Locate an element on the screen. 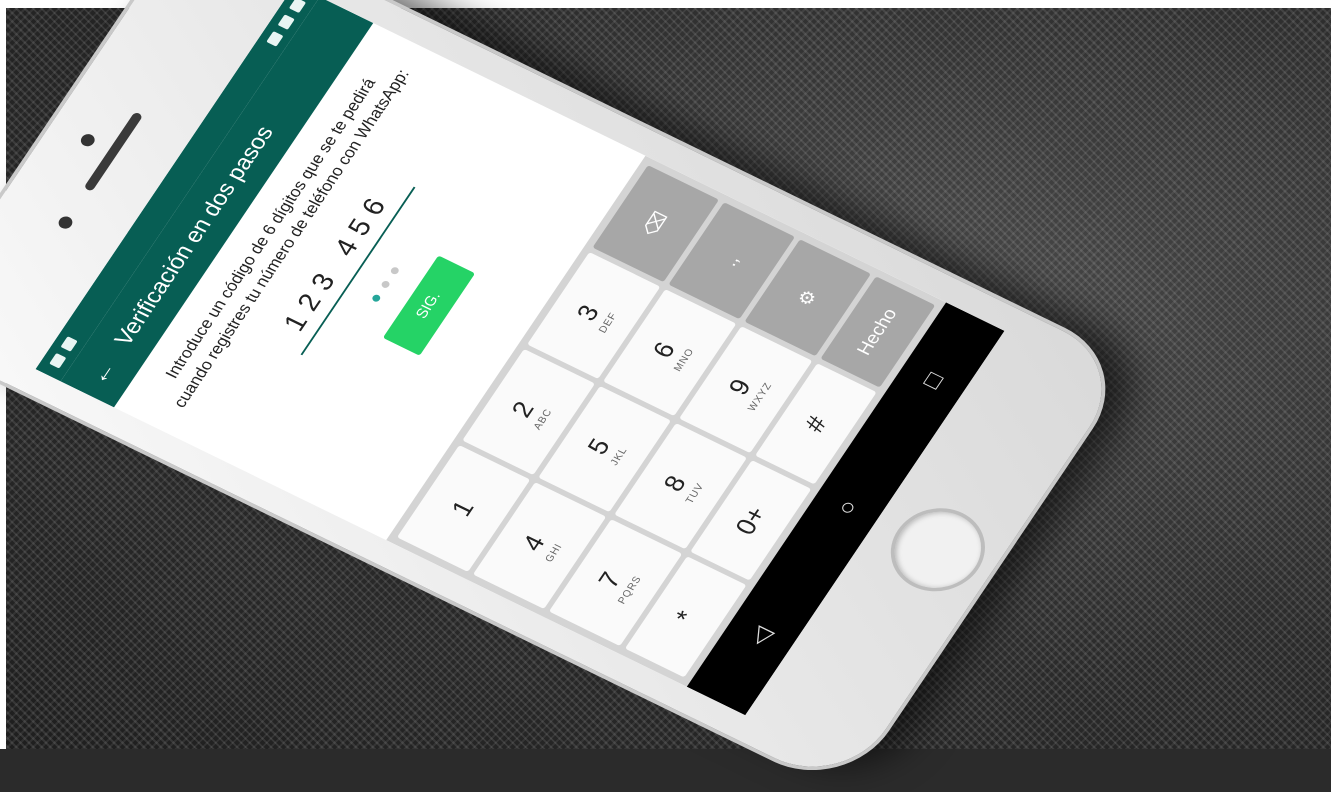  gallery-notification-icon is located at coordinates (58, 360).